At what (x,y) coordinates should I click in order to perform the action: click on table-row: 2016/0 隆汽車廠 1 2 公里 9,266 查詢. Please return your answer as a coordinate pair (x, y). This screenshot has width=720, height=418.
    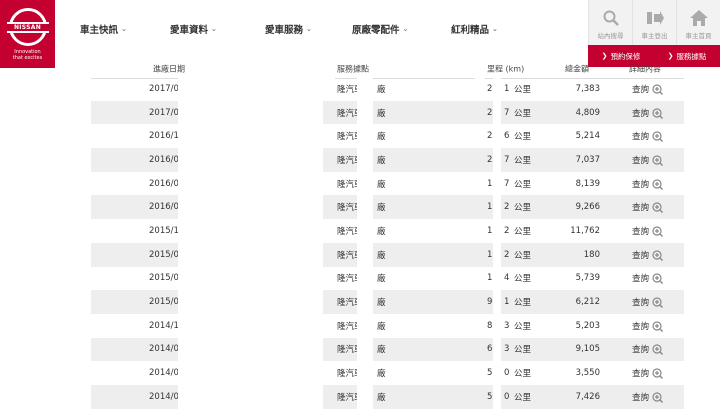
    Looking at the image, I should click on (387, 207).